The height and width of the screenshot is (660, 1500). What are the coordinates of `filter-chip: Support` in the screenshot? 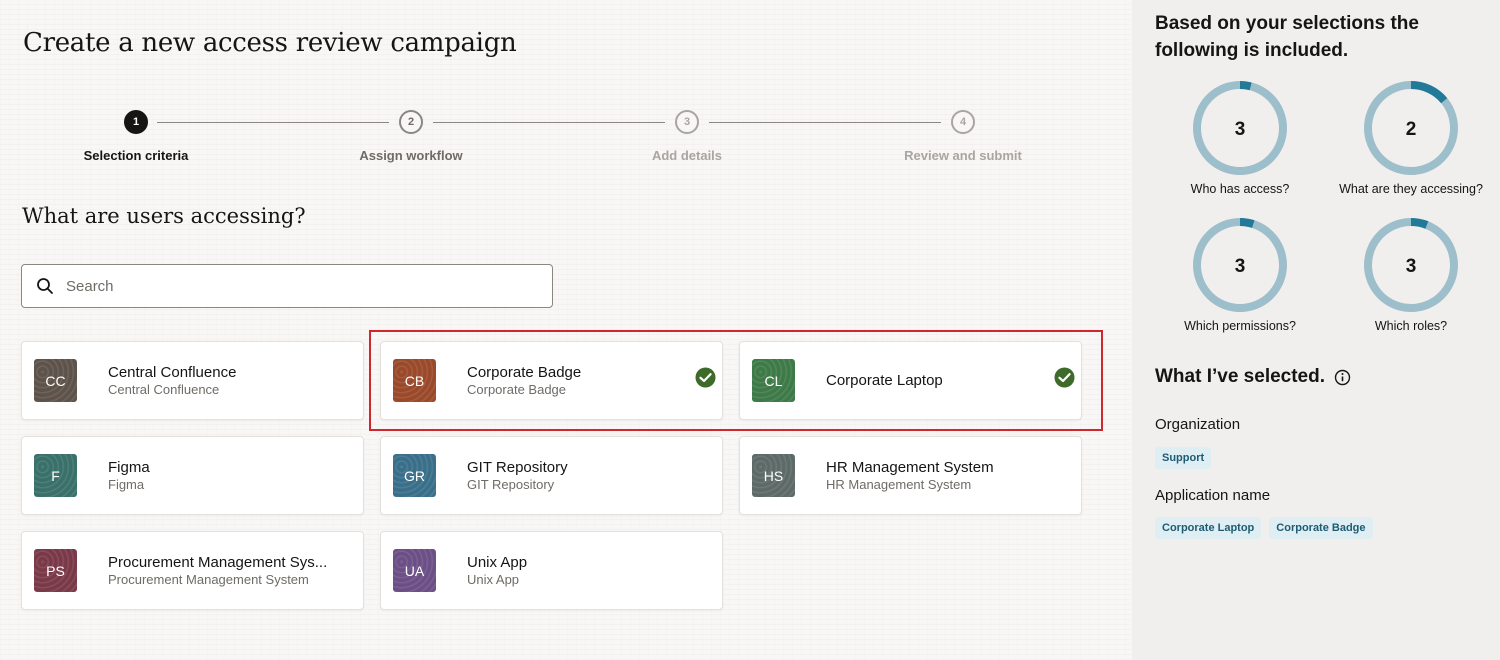 It's located at (1183, 458).